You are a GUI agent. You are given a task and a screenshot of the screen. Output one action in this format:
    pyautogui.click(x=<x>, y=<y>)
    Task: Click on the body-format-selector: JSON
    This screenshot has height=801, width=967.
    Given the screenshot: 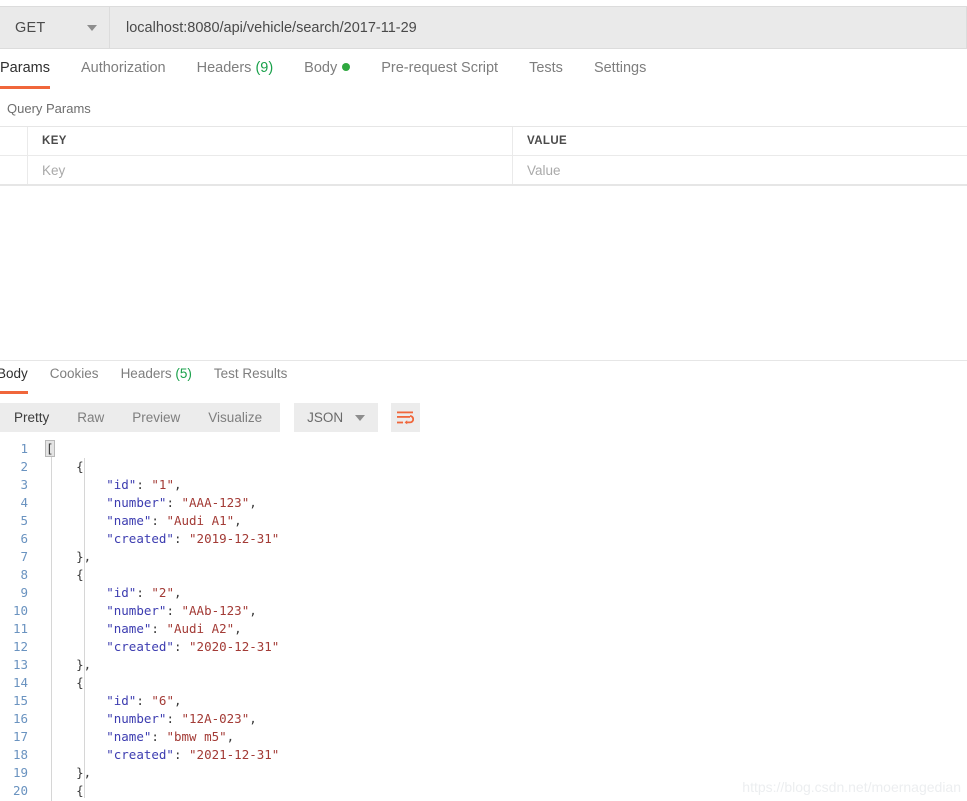 What is the action you would take?
    pyautogui.click(x=336, y=417)
    